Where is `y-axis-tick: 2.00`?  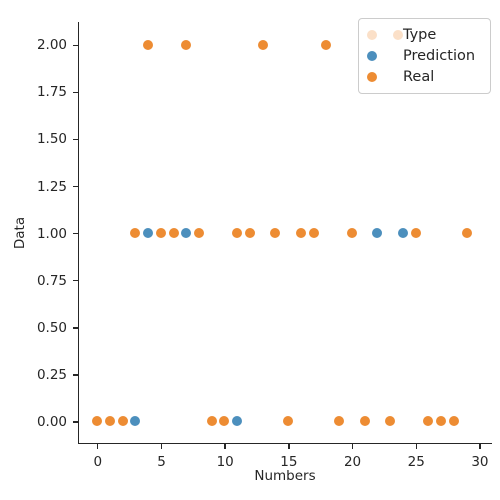 y-axis-tick: 2.00 is located at coordinates (57, 45).